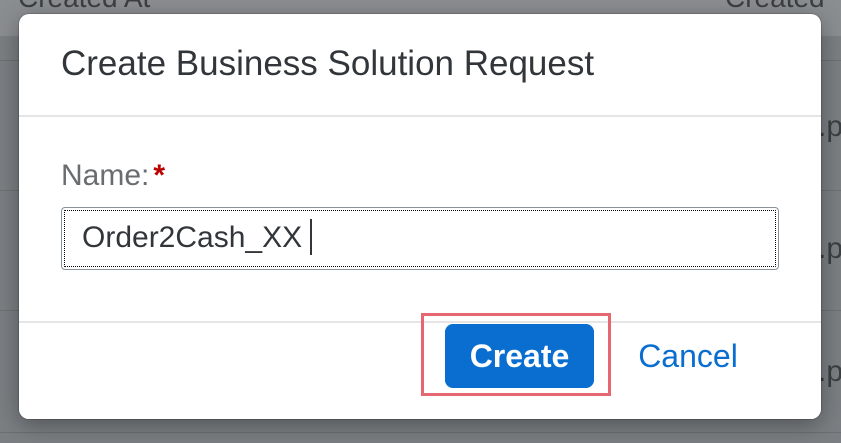 The width and height of the screenshot is (841, 443). What do you see at coordinates (420, 238) in the screenshot?
I see `name-input: Order2Cash_XX` at bounding box center [420, 238].